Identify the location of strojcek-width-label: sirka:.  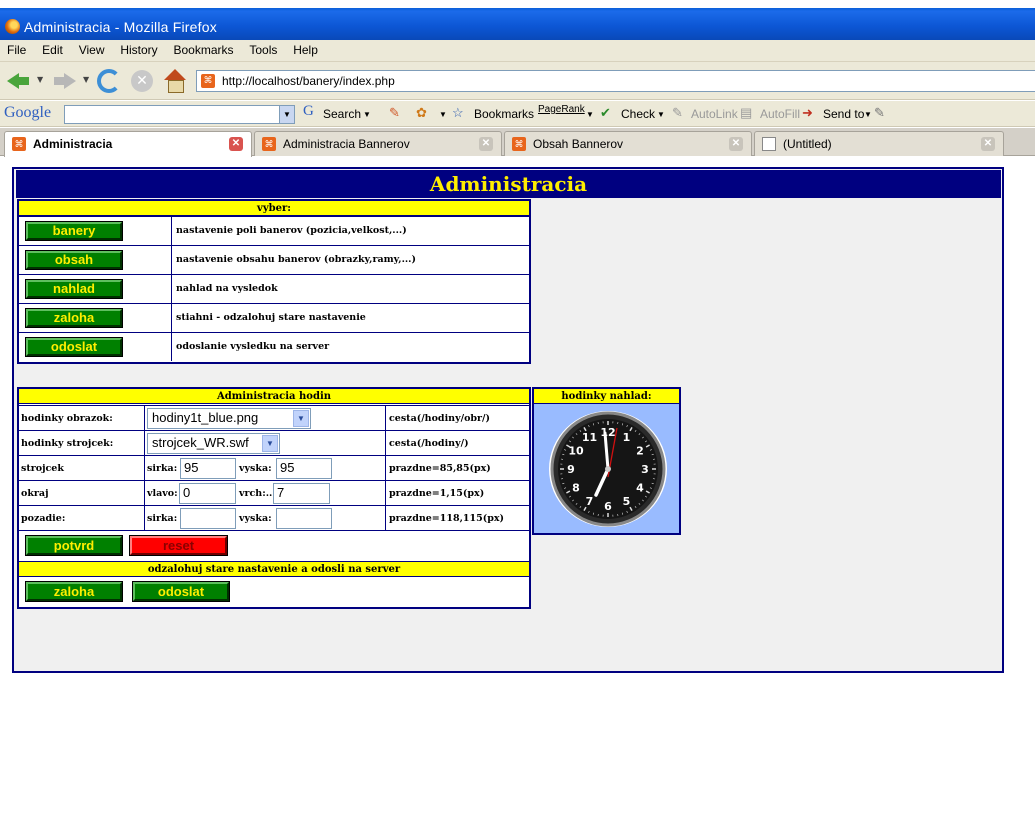
(162, 468).